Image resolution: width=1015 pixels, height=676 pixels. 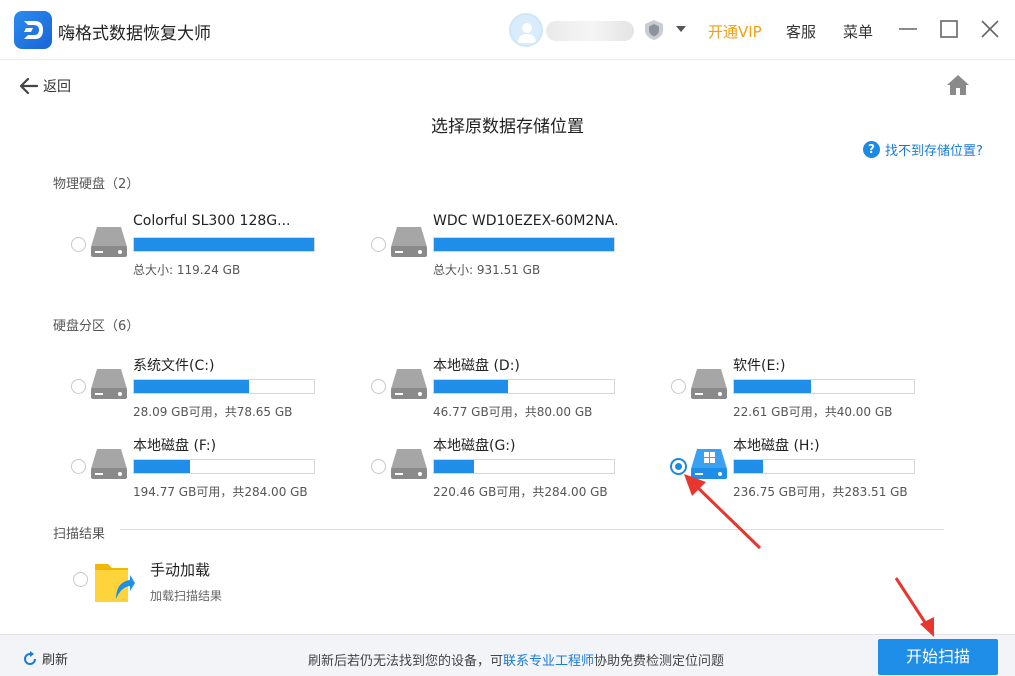 I want to click on refresh-label: 刷新, so click(x=55, y=660).